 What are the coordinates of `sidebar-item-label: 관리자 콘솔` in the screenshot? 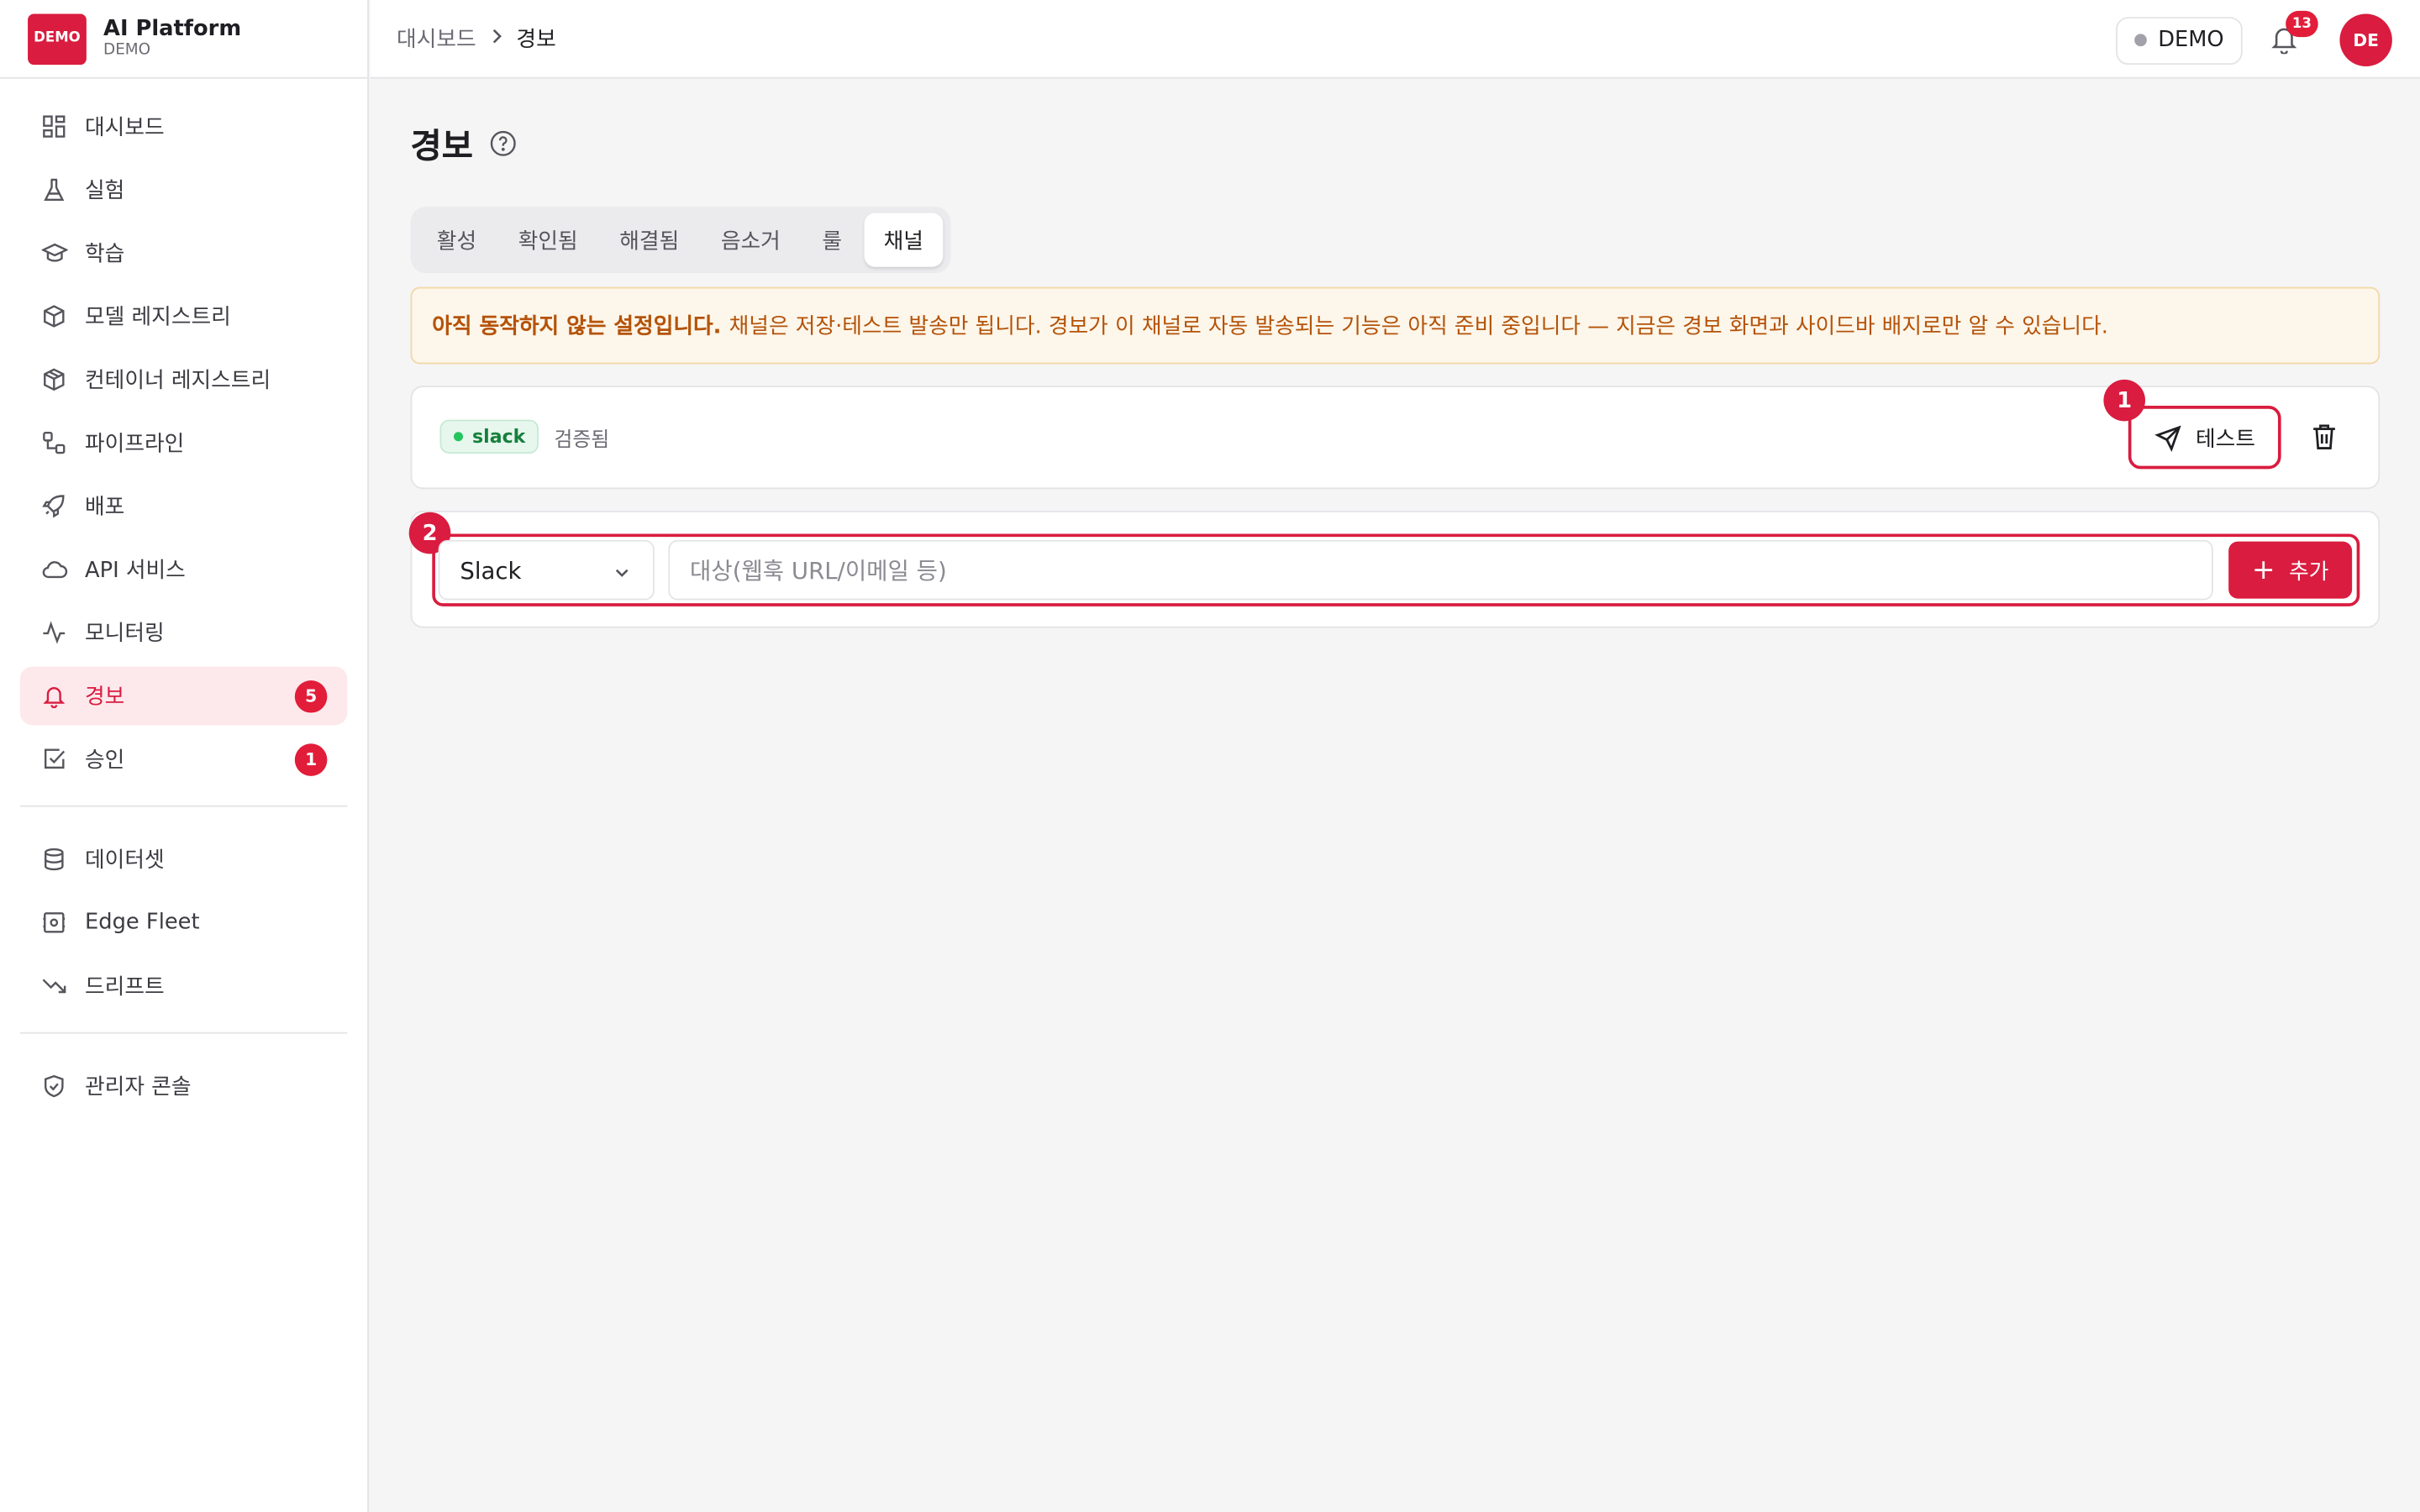 It's located at (138, 1087).